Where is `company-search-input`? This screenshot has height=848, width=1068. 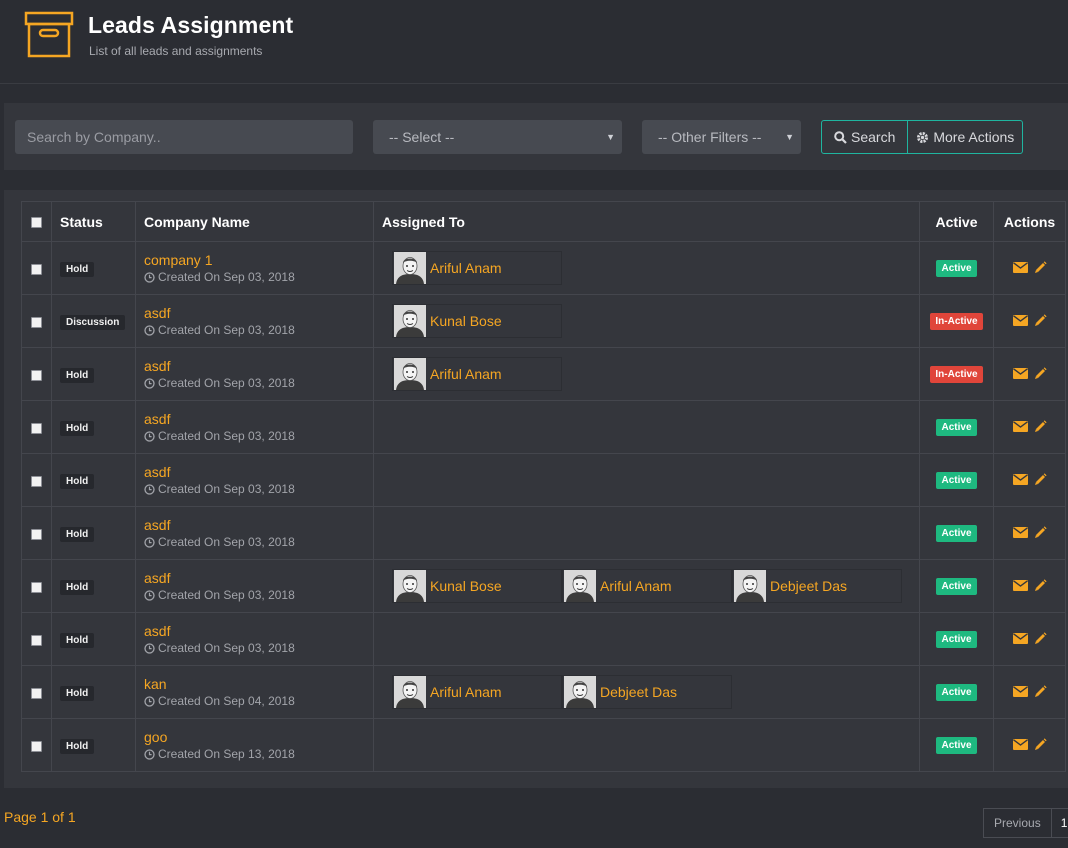
company-search-input is located at coordinates (184, 137).